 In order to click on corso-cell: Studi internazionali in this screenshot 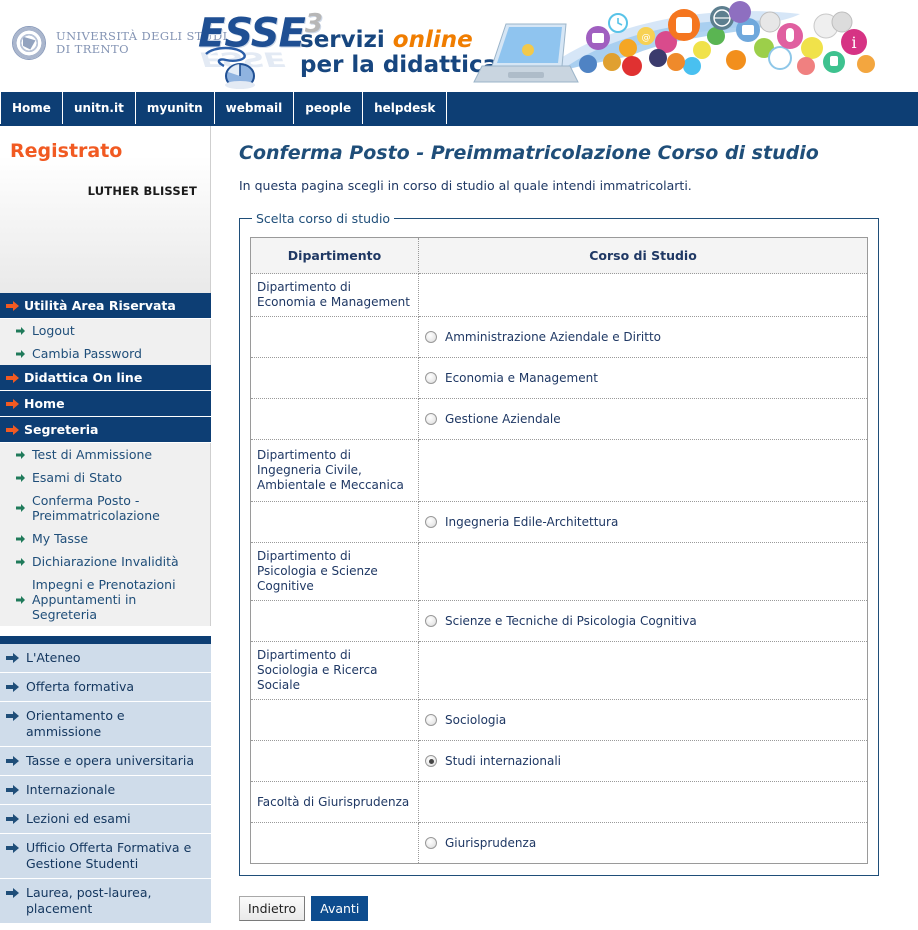, I will do `click(643, 761)`.